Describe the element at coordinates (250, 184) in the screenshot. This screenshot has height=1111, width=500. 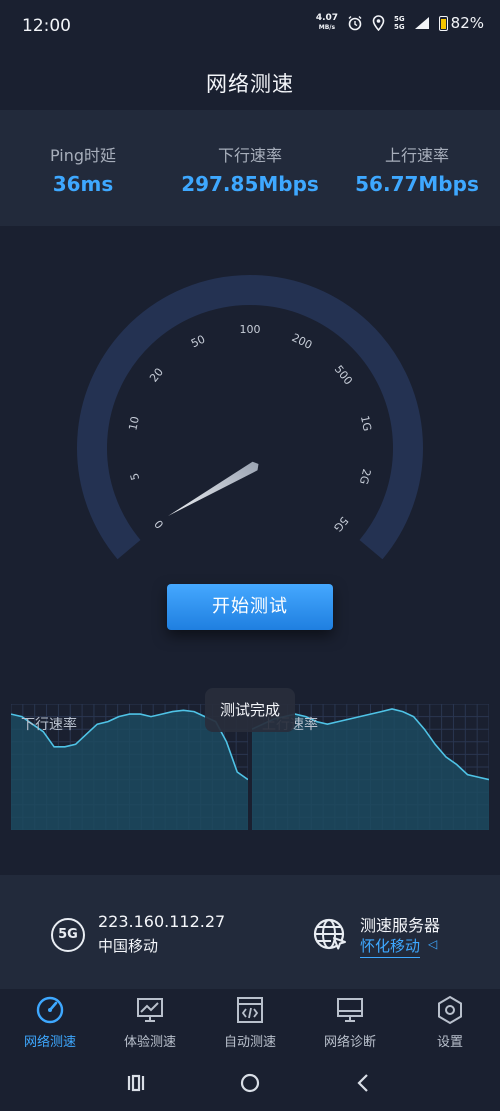
I see `download-value: 297.85Mbps` at that location.